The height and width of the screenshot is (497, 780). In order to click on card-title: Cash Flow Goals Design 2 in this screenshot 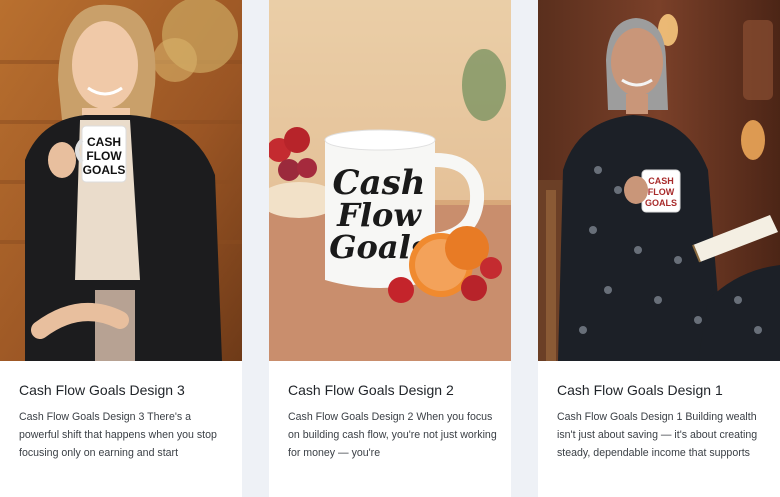, I will do `click(371, 390)`.